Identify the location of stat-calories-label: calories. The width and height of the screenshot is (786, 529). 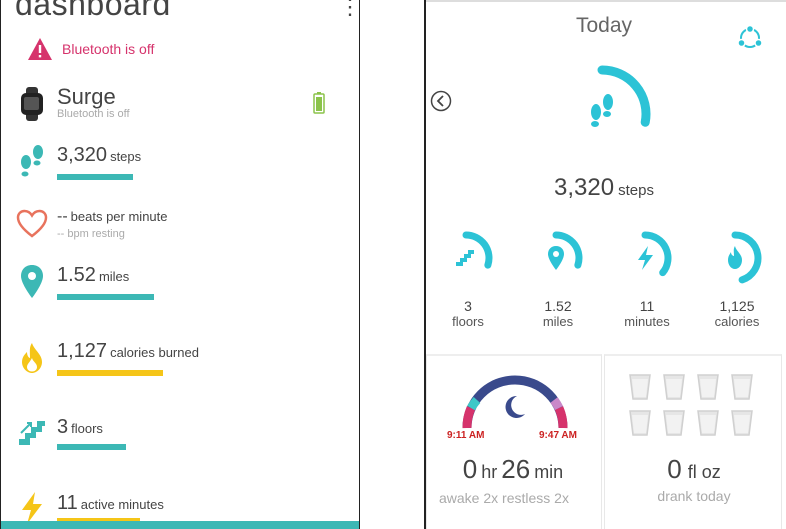
(737, 321).